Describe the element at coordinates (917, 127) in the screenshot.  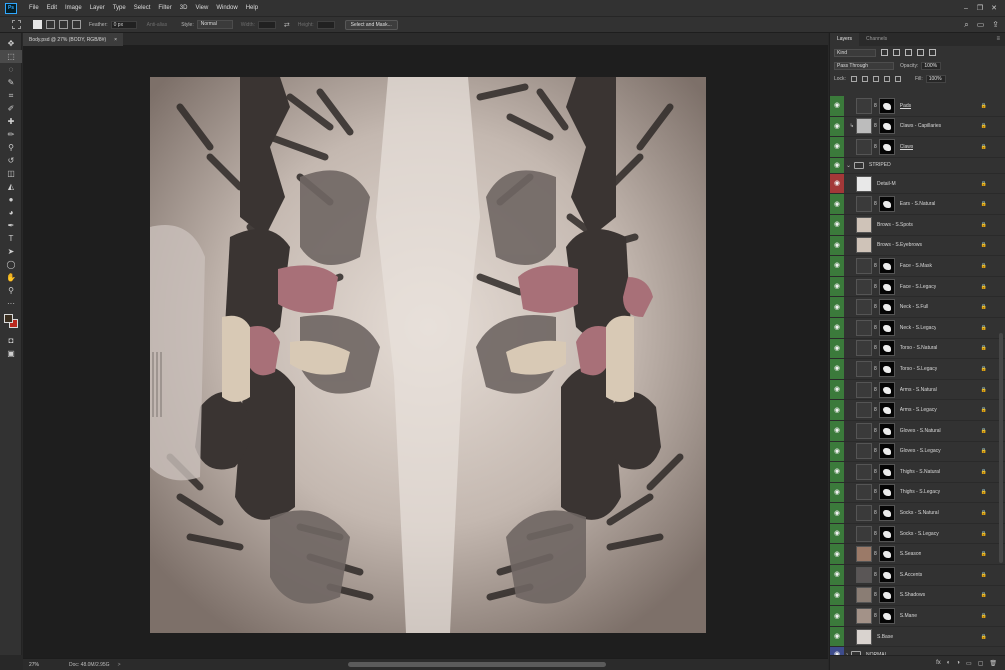
I see `layer-row: ◉ ↳ 8 Claws - Capillaries 🔒` at that location.